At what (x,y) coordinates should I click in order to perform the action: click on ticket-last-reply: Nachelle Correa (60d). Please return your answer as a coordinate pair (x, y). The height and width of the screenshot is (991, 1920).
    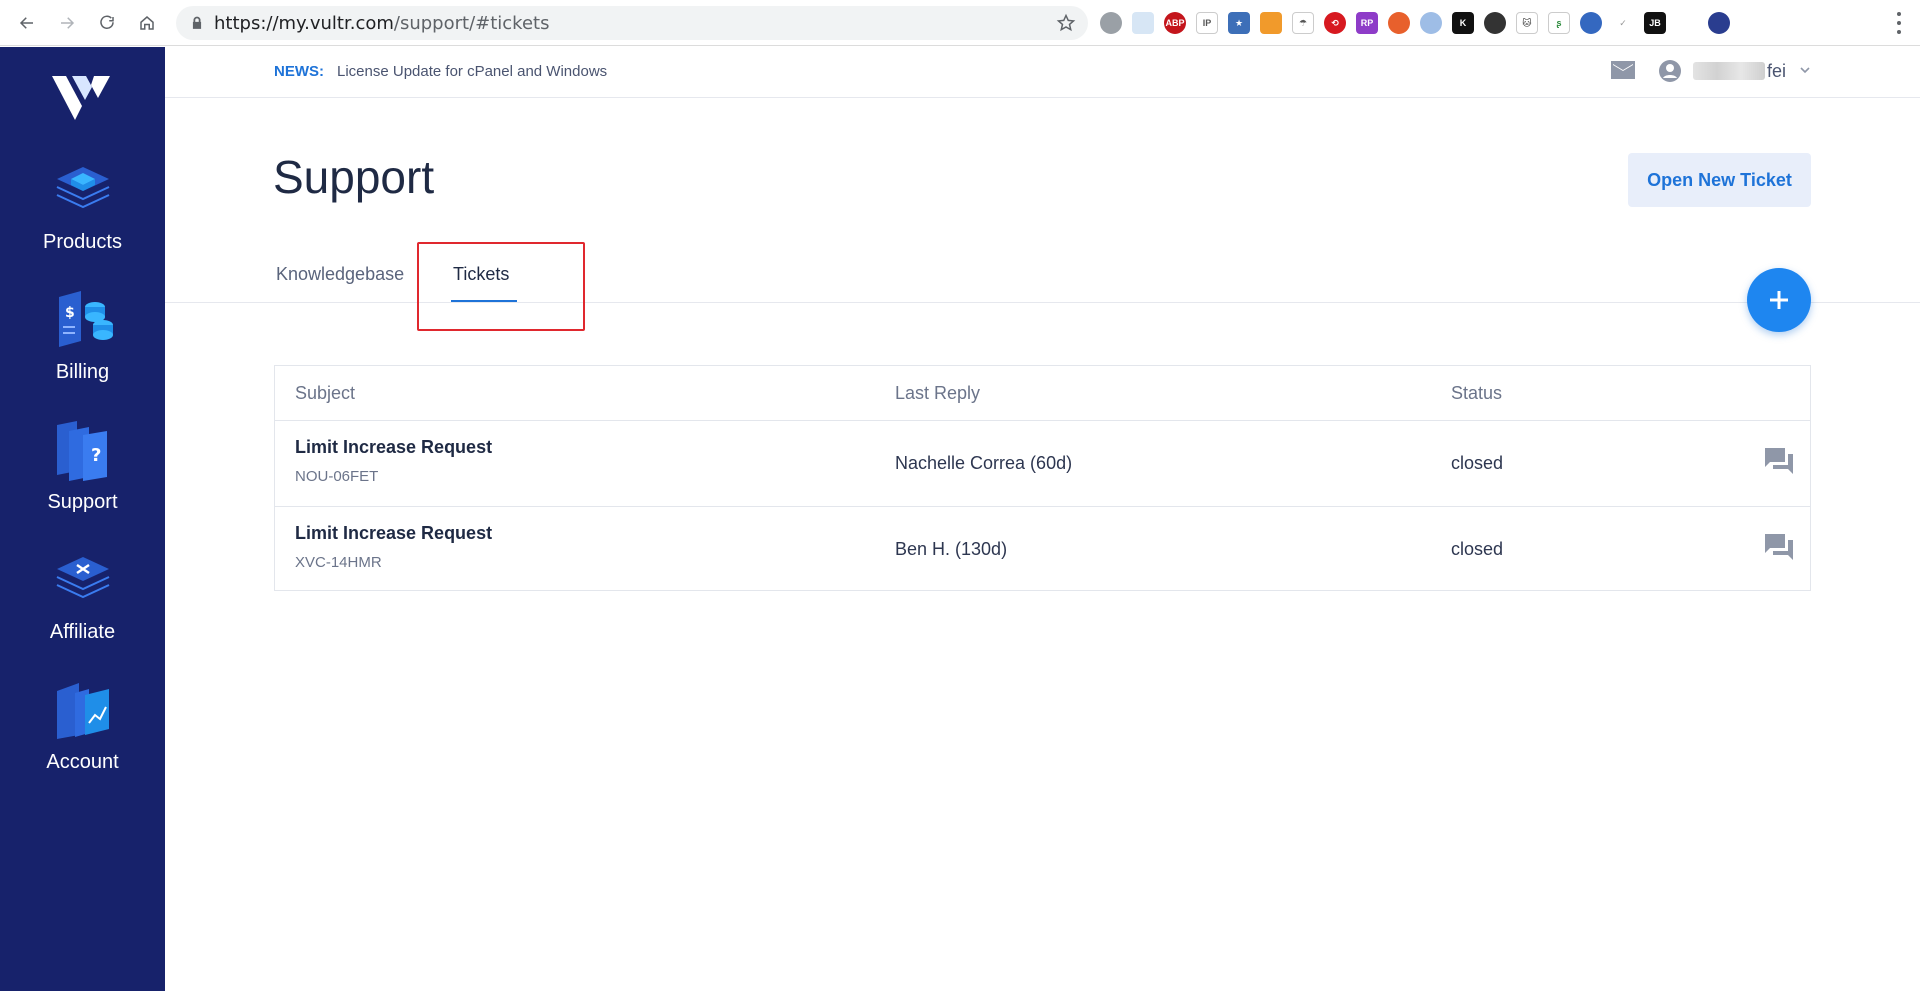
    Looking at the image, I should click on (984, 463).